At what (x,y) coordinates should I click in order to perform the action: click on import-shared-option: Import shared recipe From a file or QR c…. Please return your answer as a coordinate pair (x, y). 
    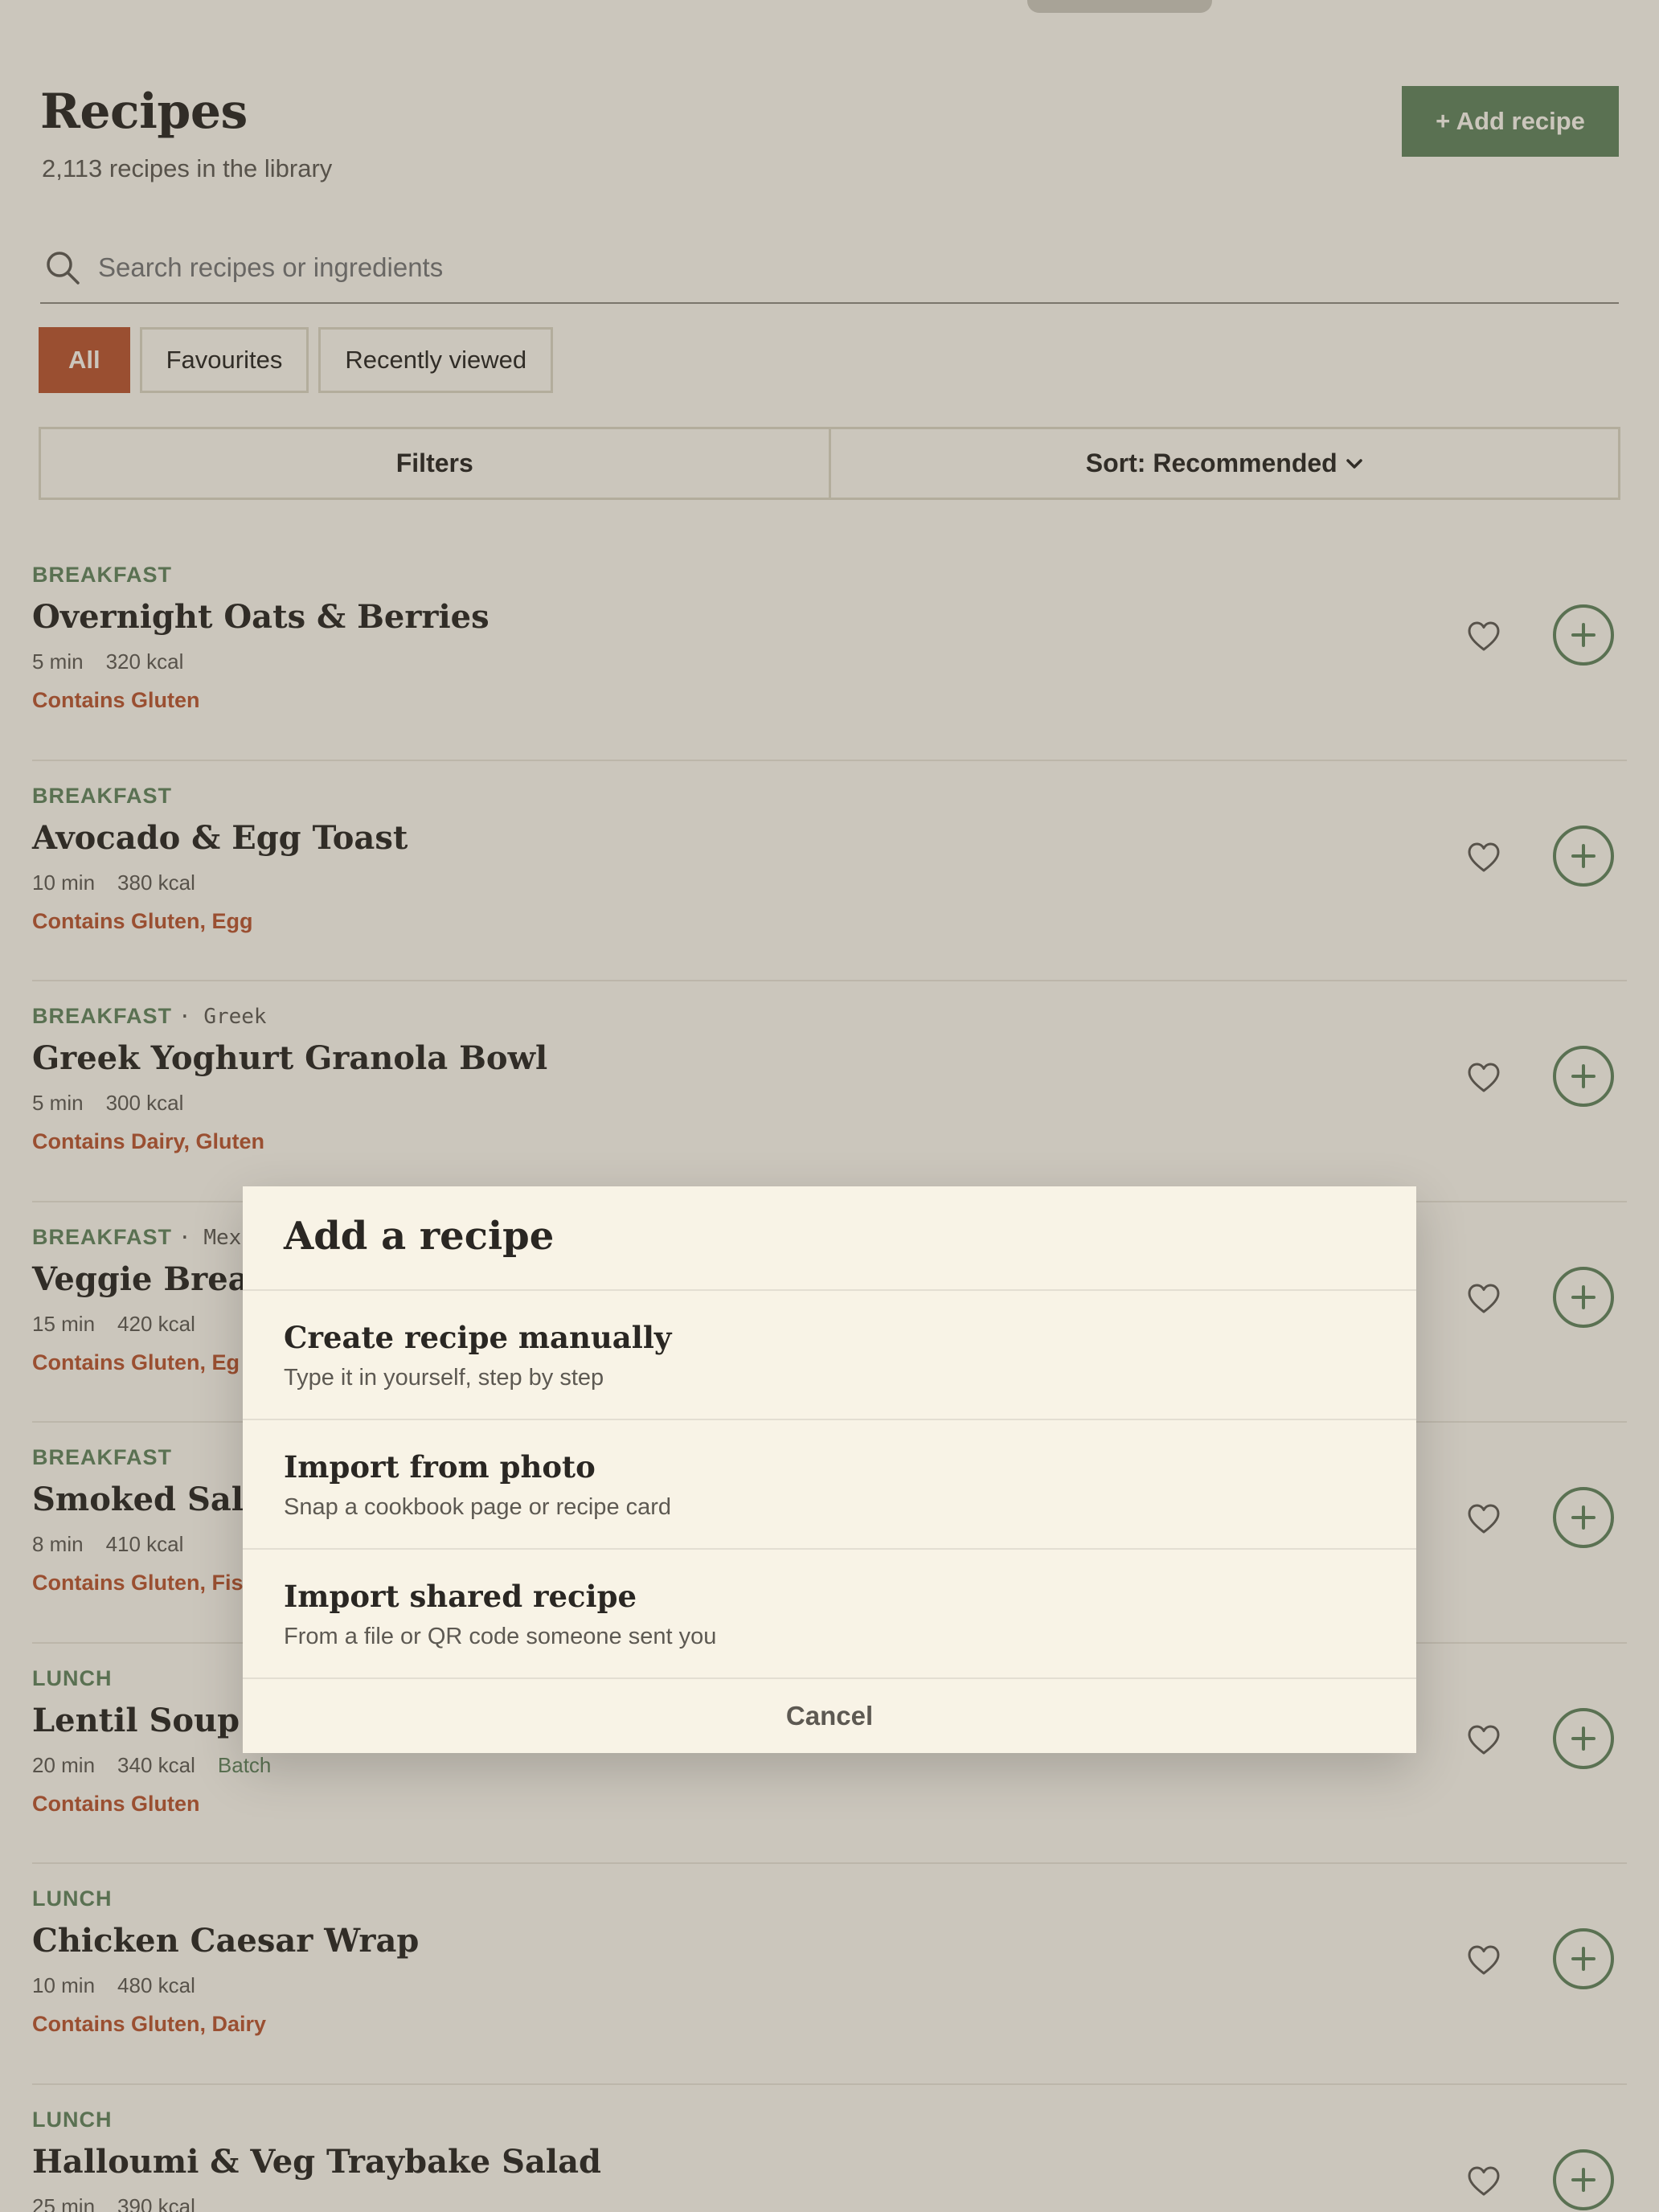
    Looking at the image, I should click on (829, 1614).